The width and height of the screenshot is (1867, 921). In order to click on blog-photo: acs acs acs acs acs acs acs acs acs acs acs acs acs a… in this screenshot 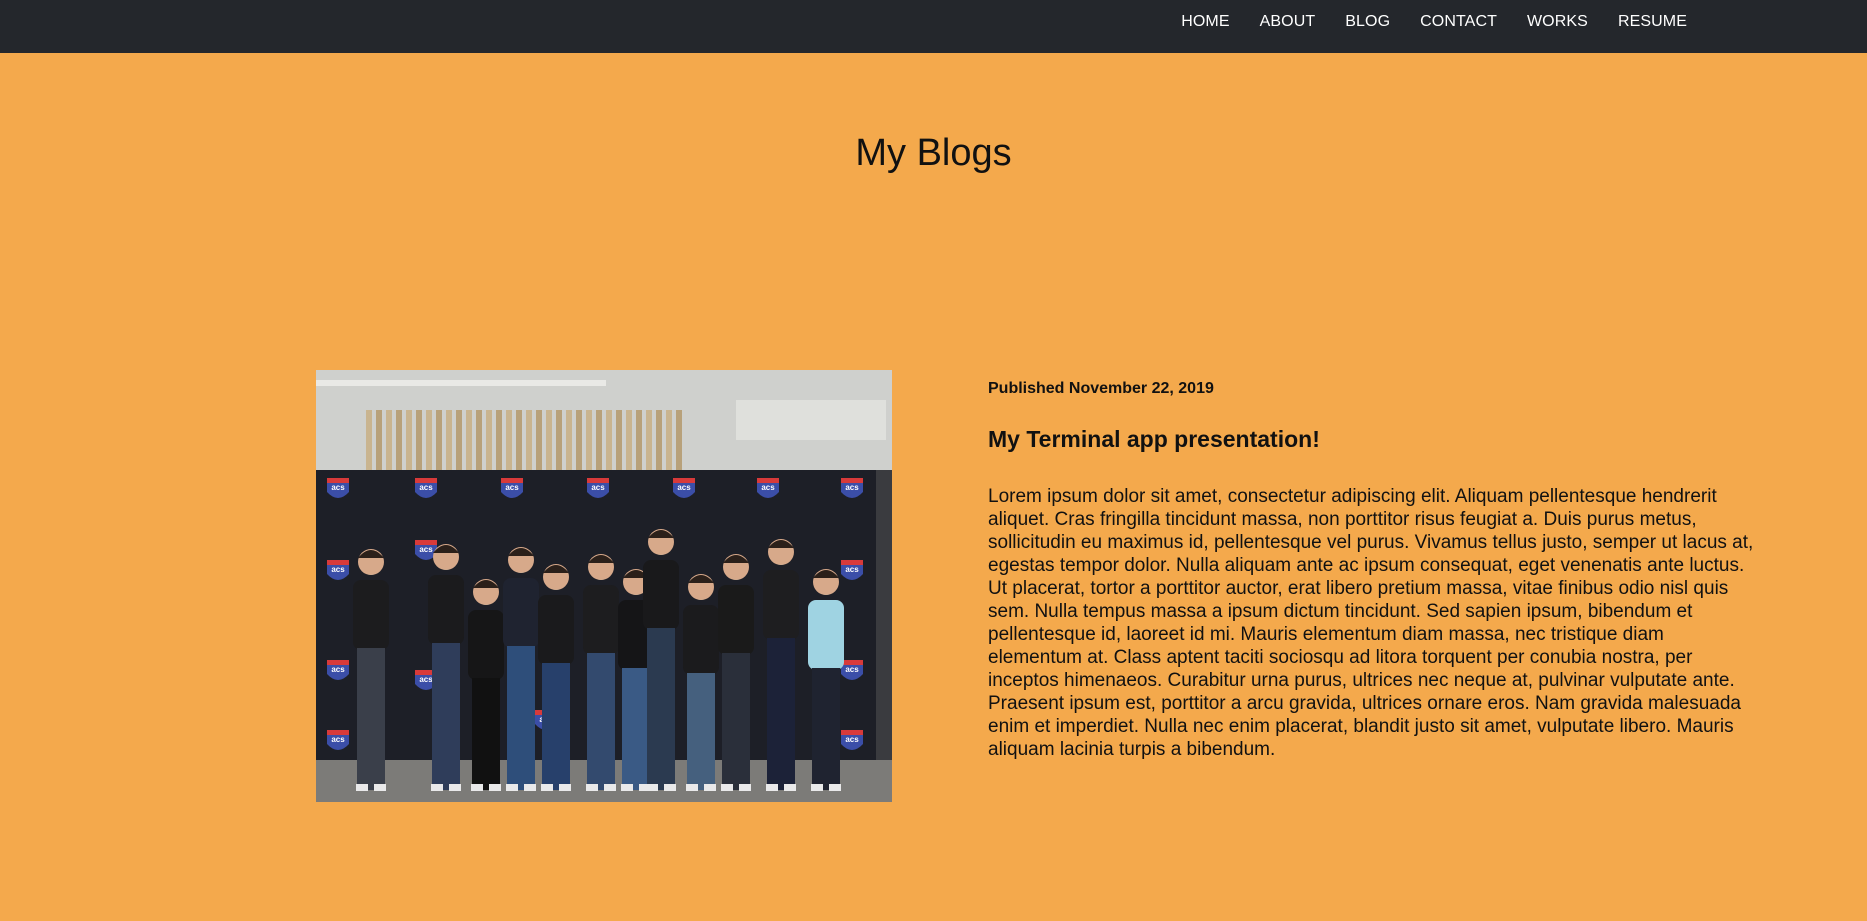, I will do `click(604, 586)`.